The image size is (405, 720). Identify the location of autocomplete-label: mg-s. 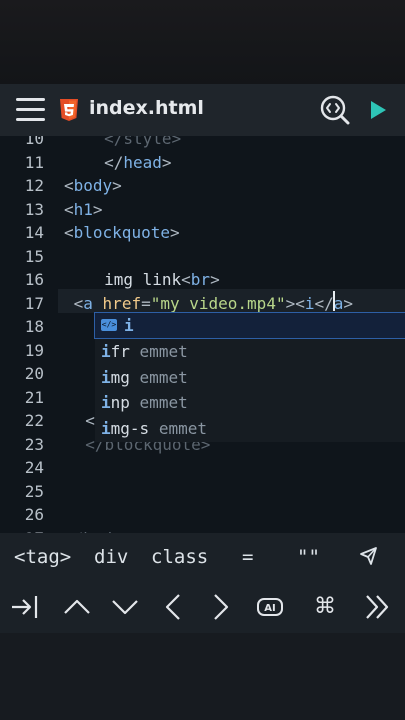
(130, 429).